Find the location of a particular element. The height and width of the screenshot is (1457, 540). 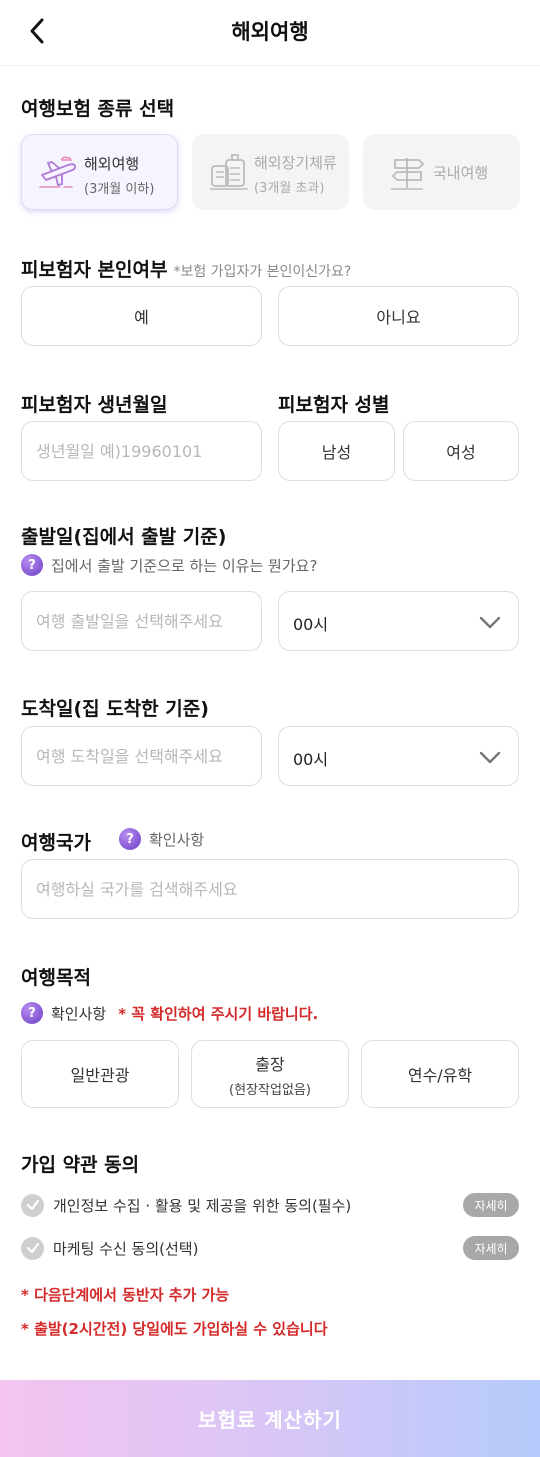

button-label: 예 is located at coordinates (141, 317).